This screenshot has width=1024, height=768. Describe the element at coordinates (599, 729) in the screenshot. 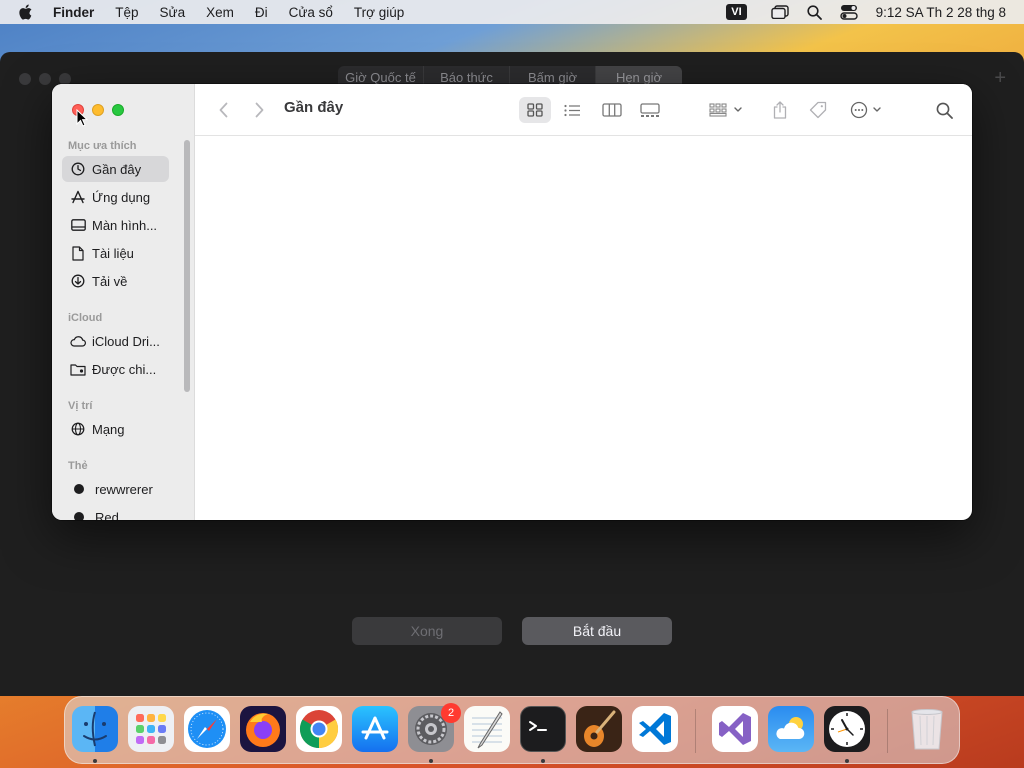

I see `dock-garageband` at that location.